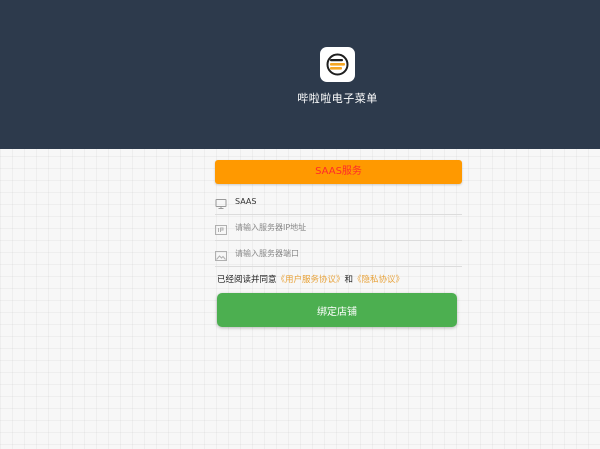 The image size is (600, 449). What do you see at coordinates (311, 280) in the screenshot?
I see `user-agreement-link: 《用户服务协议》` at bounding box center [311, 280].